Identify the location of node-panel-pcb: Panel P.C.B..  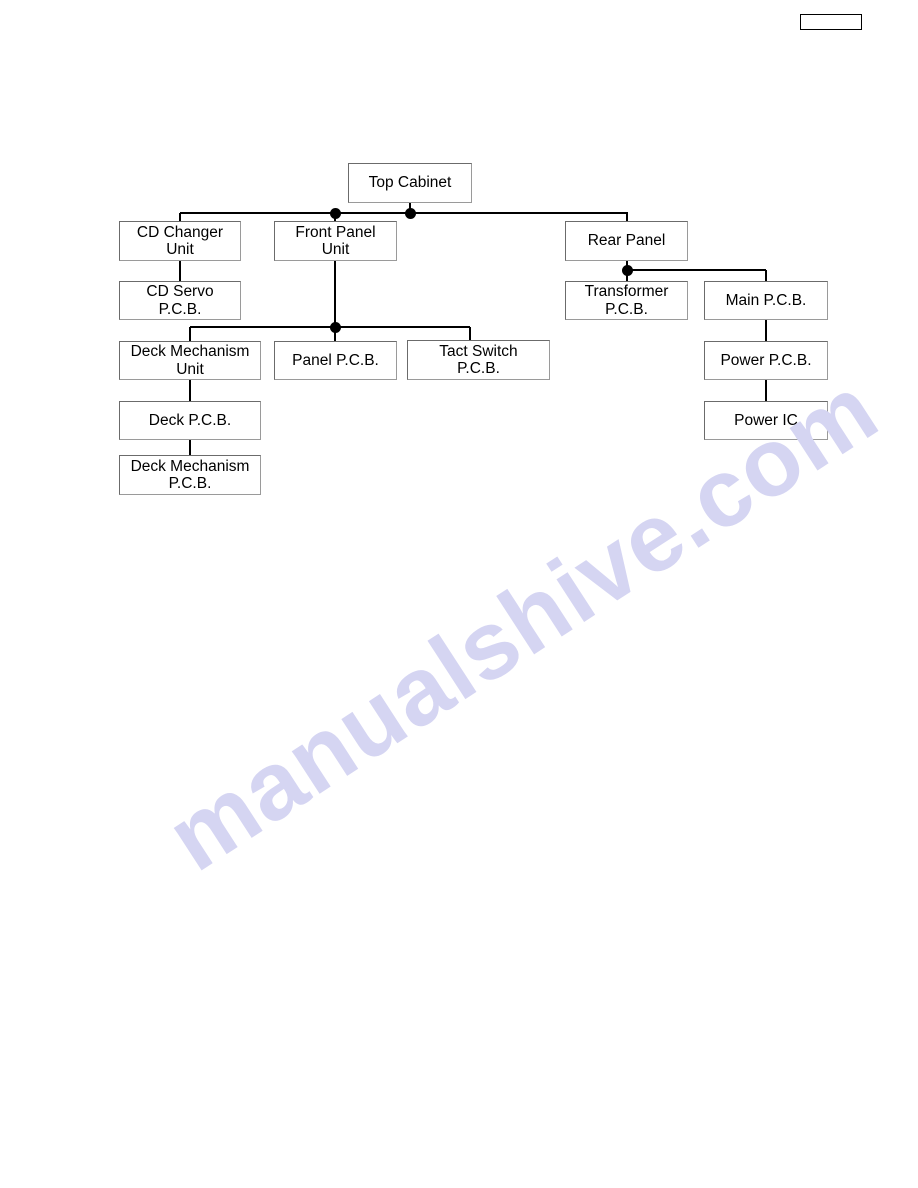
(335, 360).